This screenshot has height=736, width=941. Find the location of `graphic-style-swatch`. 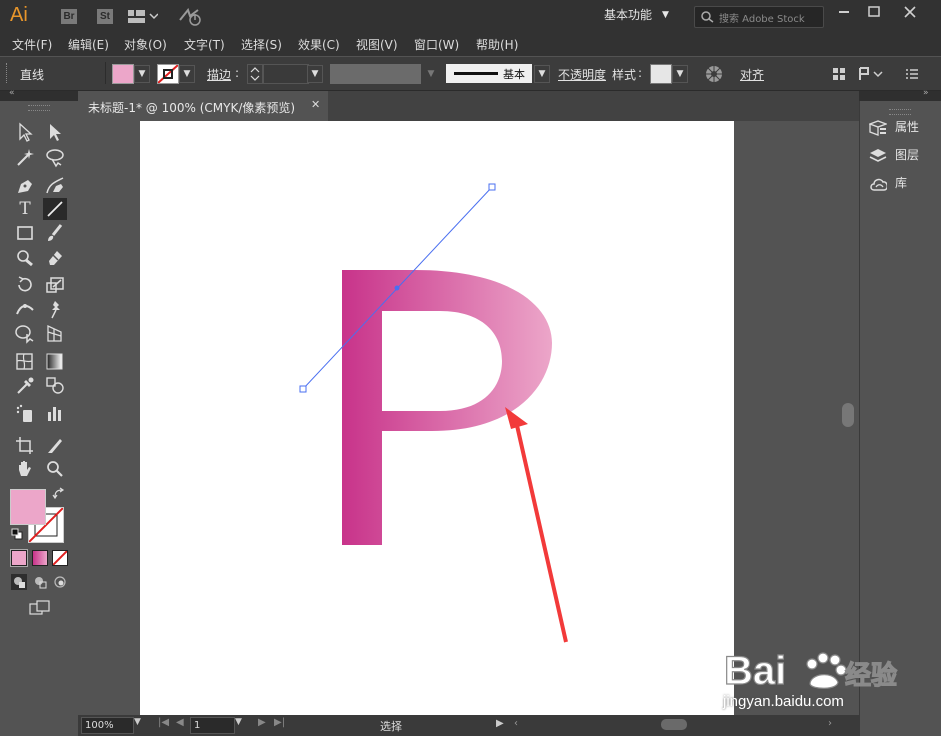

graphic-style-swatch is located at coordinates (661, 74).